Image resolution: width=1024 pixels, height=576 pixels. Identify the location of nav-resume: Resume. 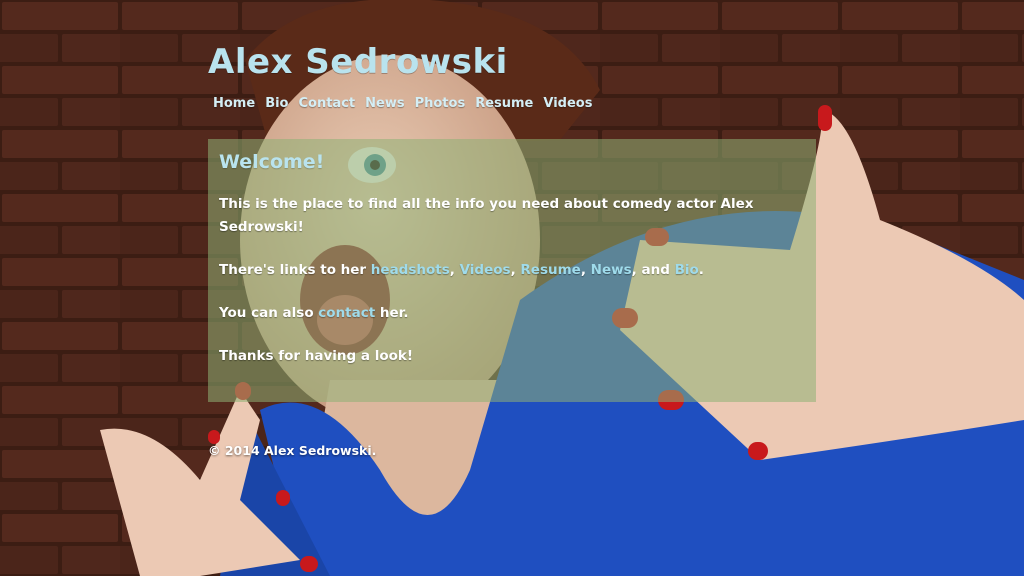
(504, 103).